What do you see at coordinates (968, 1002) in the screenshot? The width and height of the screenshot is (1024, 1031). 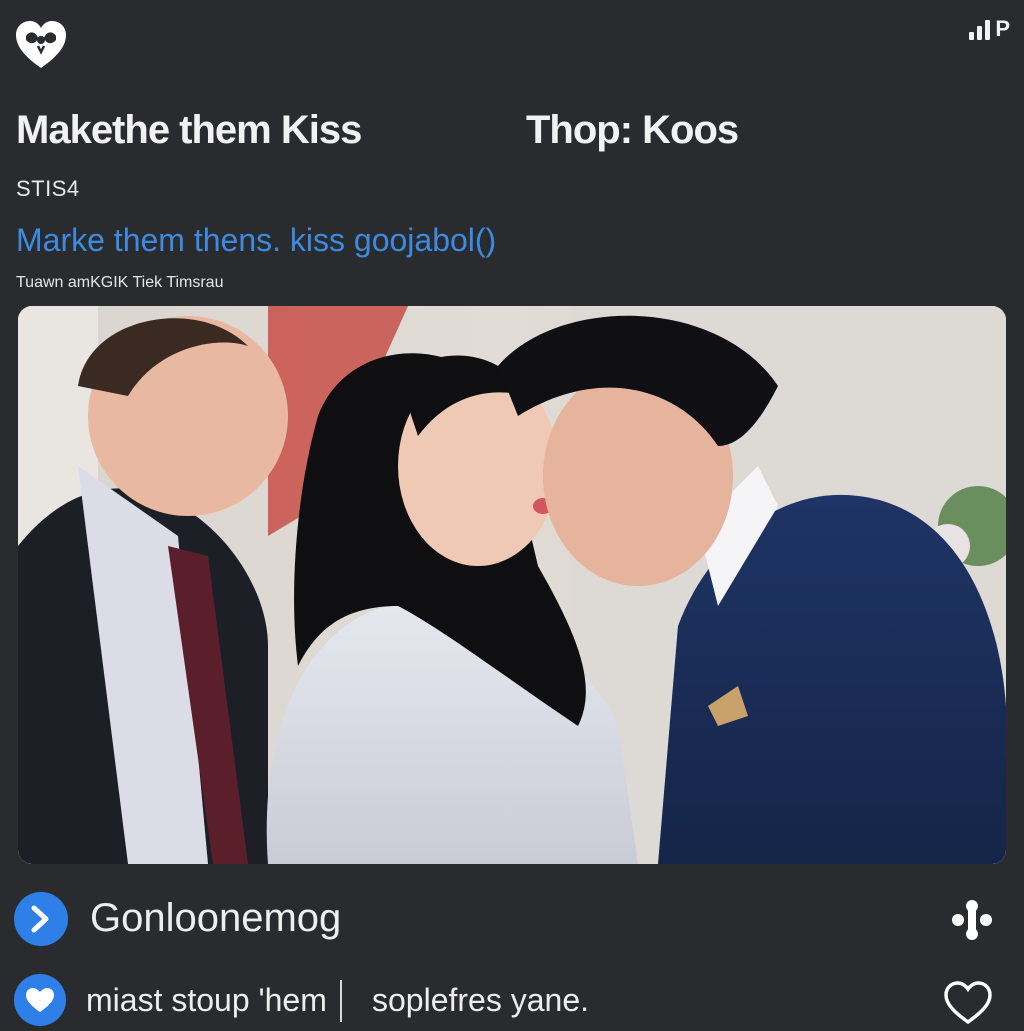 I see `heart-outline-icon` at bounding box center [968, 1002].